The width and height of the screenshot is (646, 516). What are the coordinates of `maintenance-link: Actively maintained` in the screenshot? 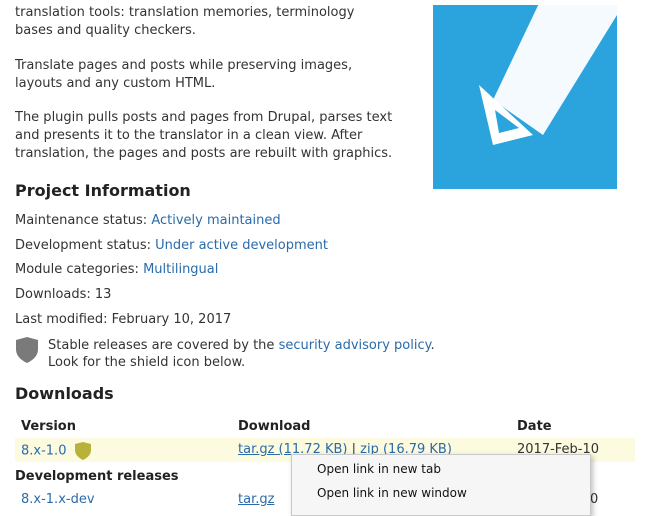 It's located at (215, 220).